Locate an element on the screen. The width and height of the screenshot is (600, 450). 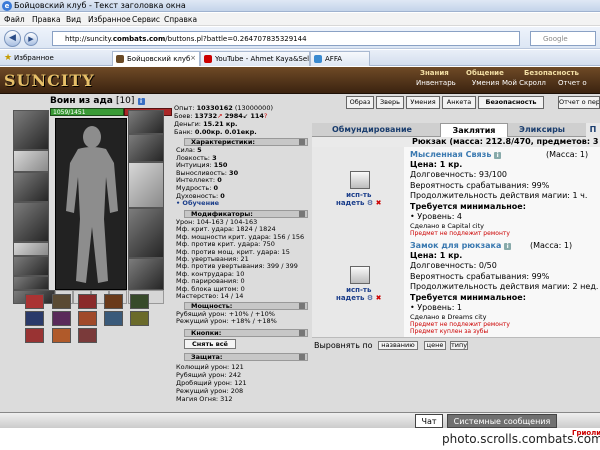
sort-by-type-button: типу is located at coordinates (459, 345).